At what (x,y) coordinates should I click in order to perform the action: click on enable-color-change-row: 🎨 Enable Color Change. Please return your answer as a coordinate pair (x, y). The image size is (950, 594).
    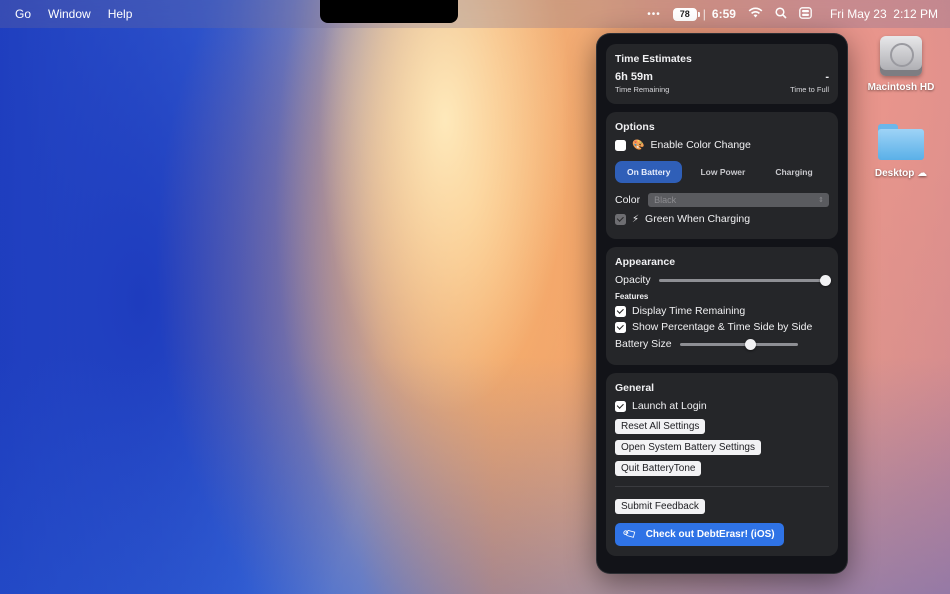
    Looking at the image, I should click on (722, 145).